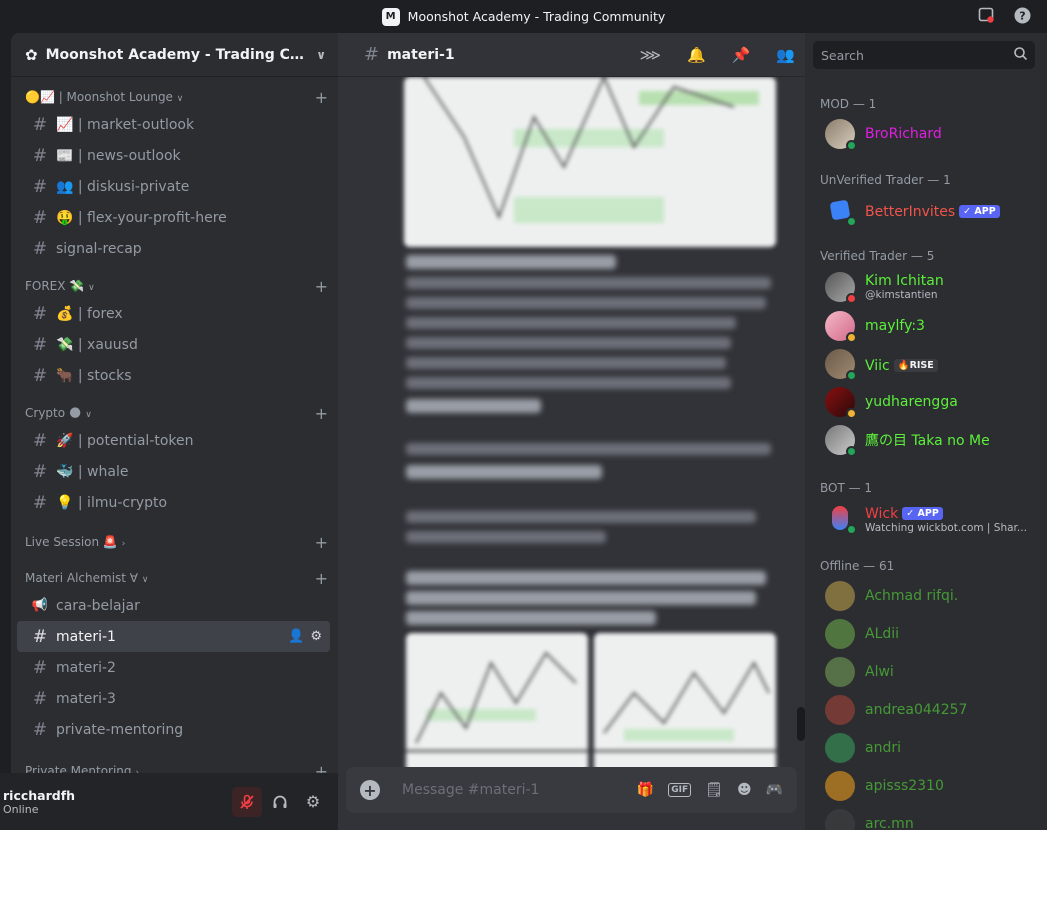  I want to click on member-item: maylfy:3, so click(932, 326).